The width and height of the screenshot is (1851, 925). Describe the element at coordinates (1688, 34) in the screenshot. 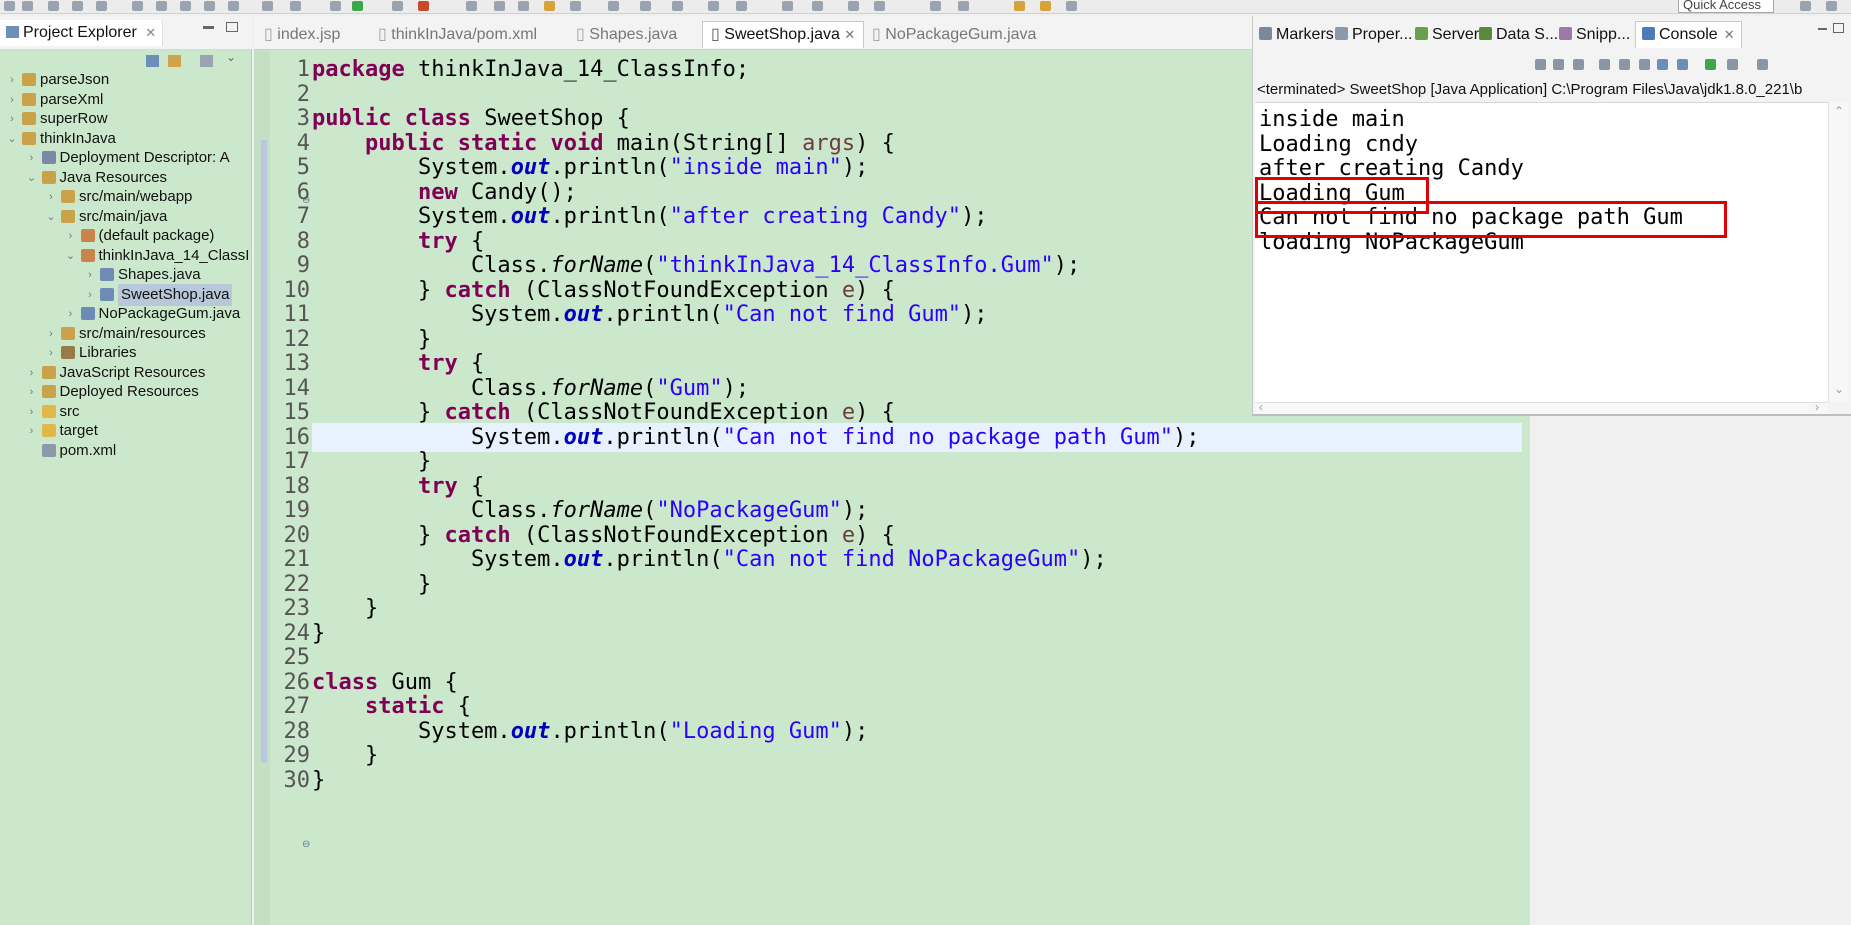

I see `tab-console: Console ✕` at that location.